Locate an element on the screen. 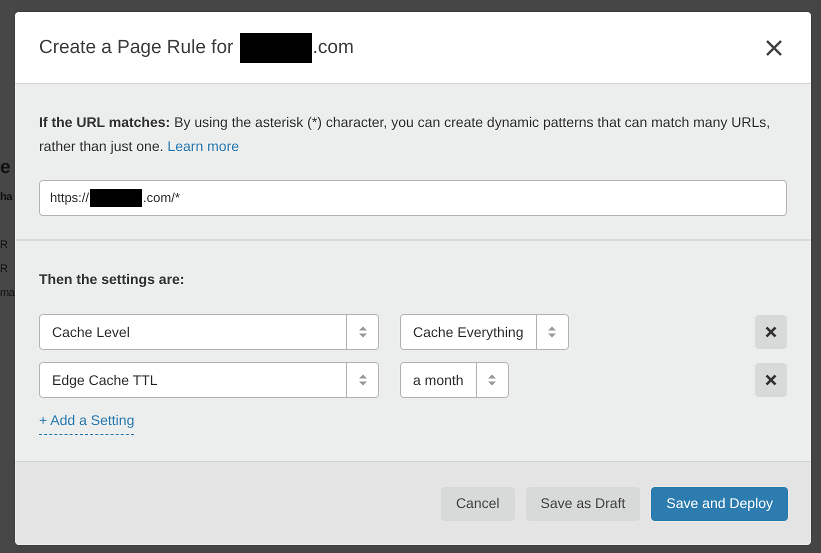 Image resolution: width=821 pixels, height=553 pixels. footer-button: Cancel is located at coordinates (477, 503).